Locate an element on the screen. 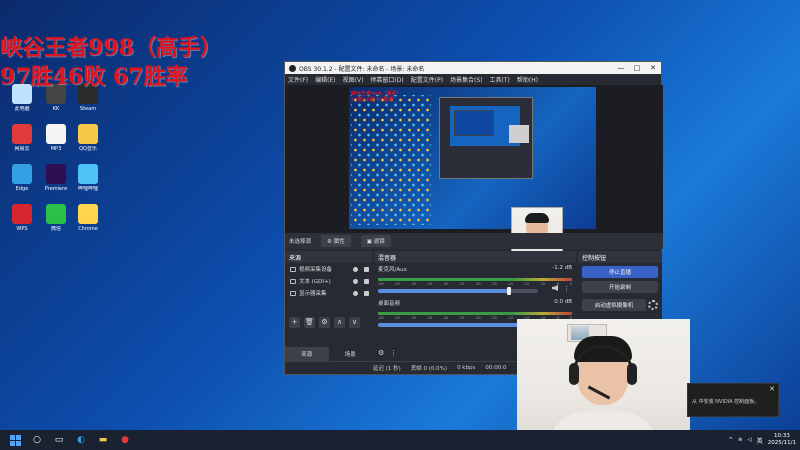  desktop-icon: 哔哩哔哩 is located at coordinates (88, 184).